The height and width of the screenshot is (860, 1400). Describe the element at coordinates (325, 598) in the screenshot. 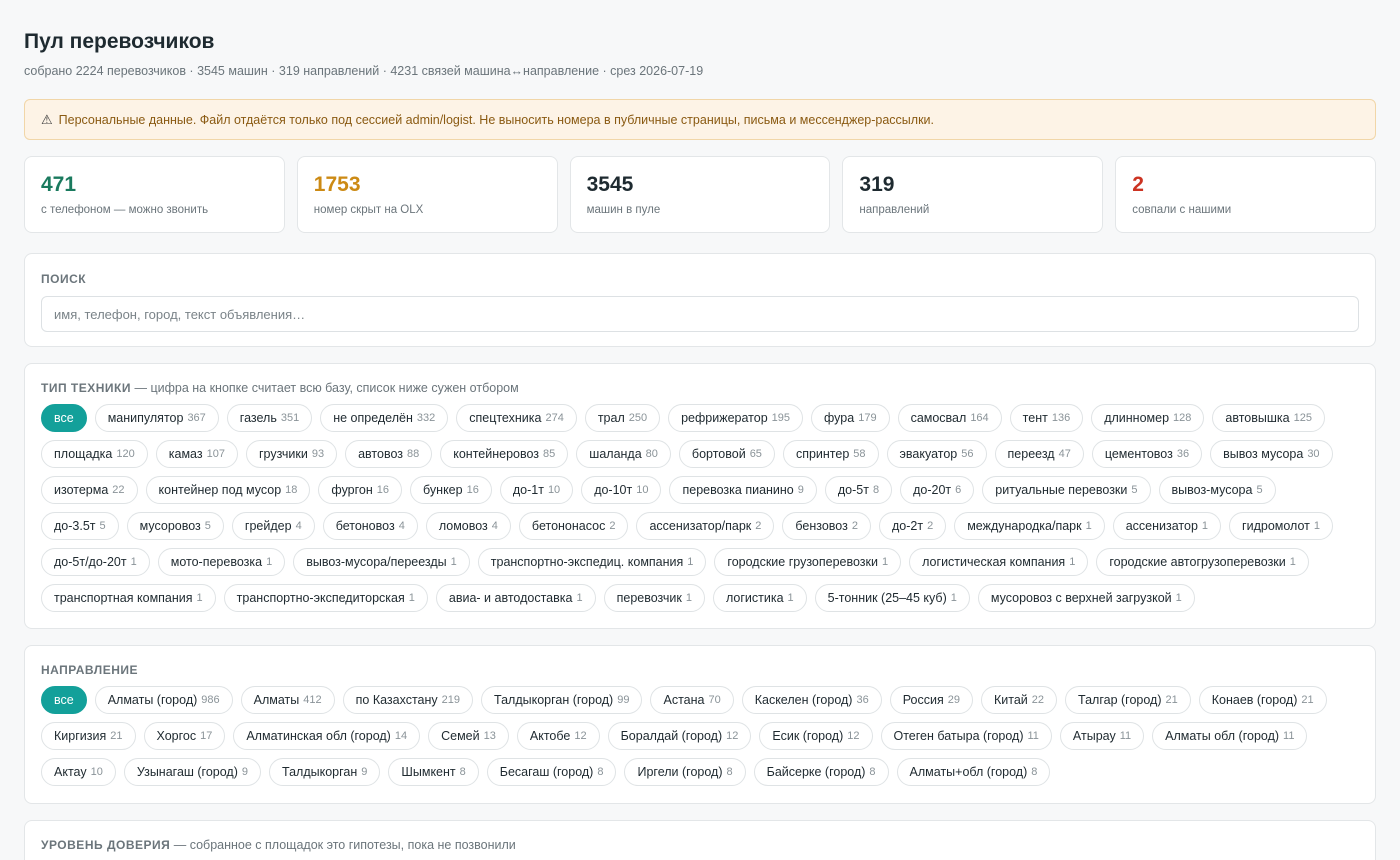

I see `equipment-type-chip: транспортно-экспедиторская 1` at that location.